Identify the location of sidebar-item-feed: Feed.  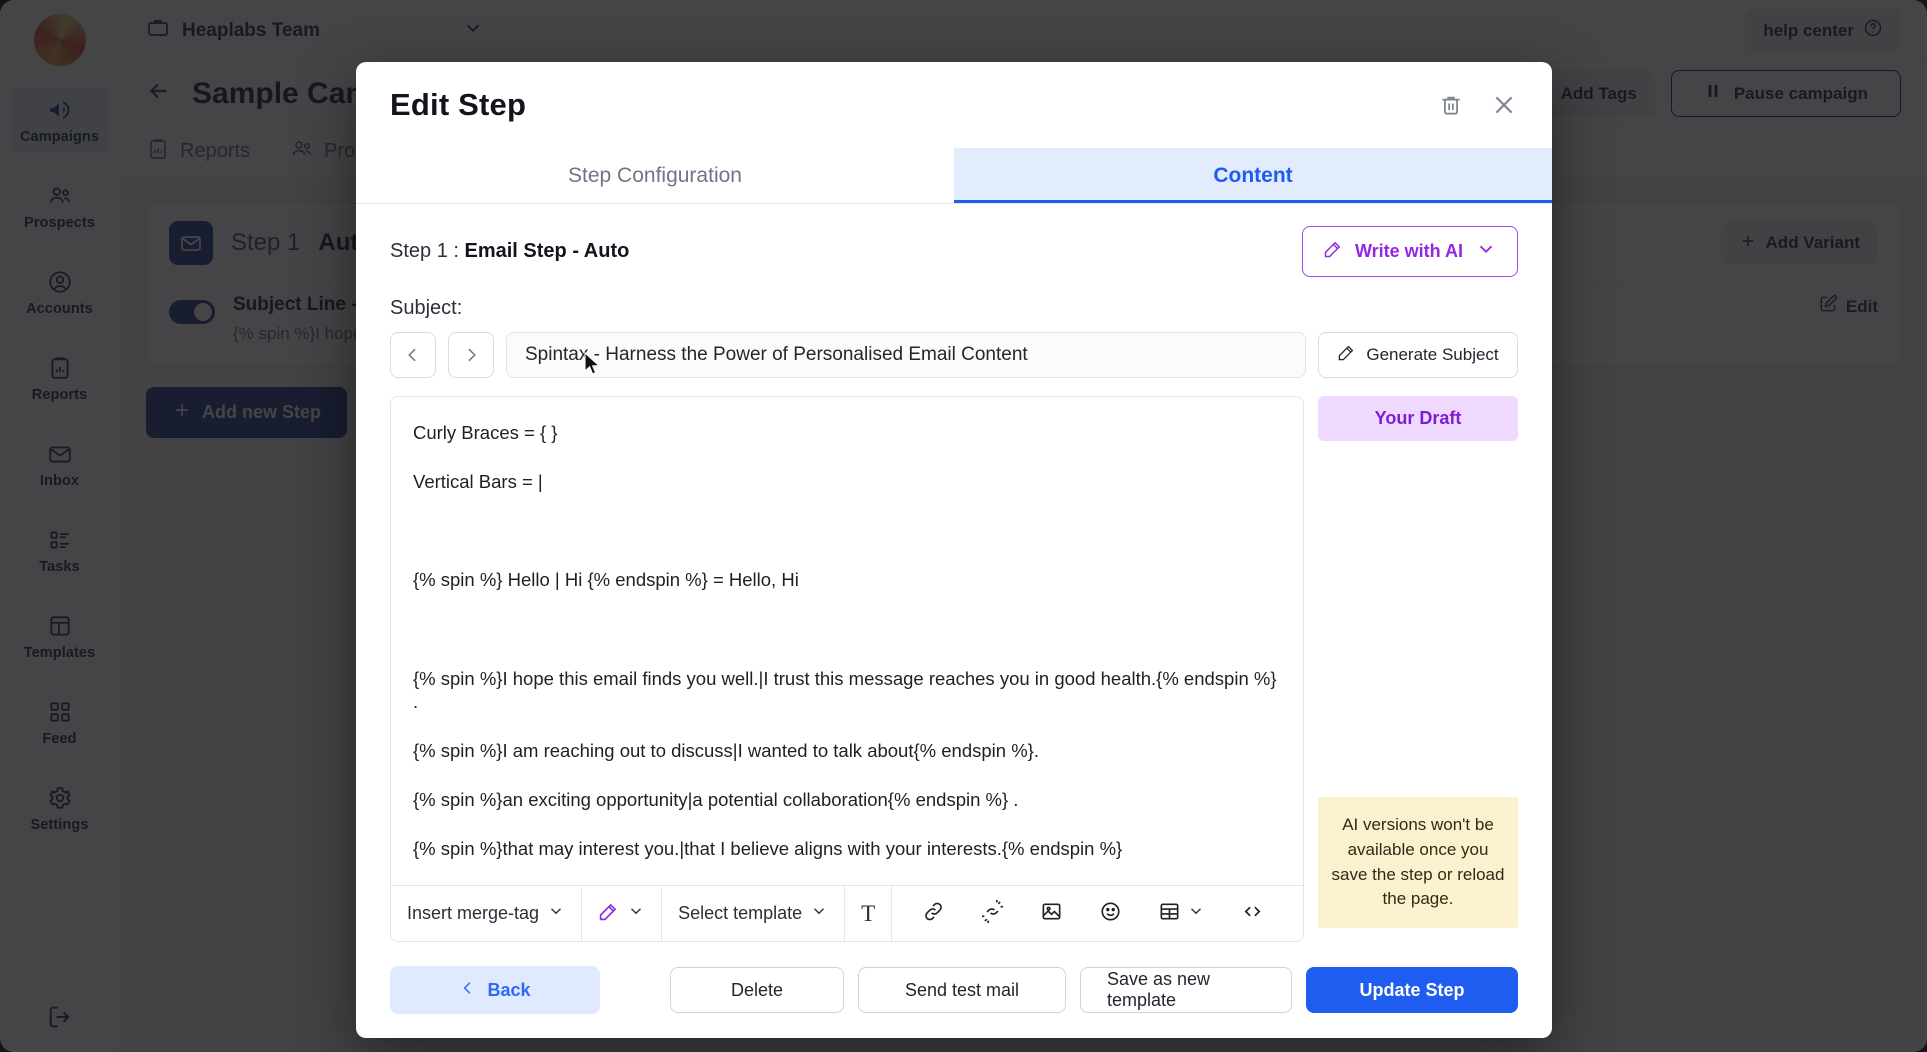
(60, 722).